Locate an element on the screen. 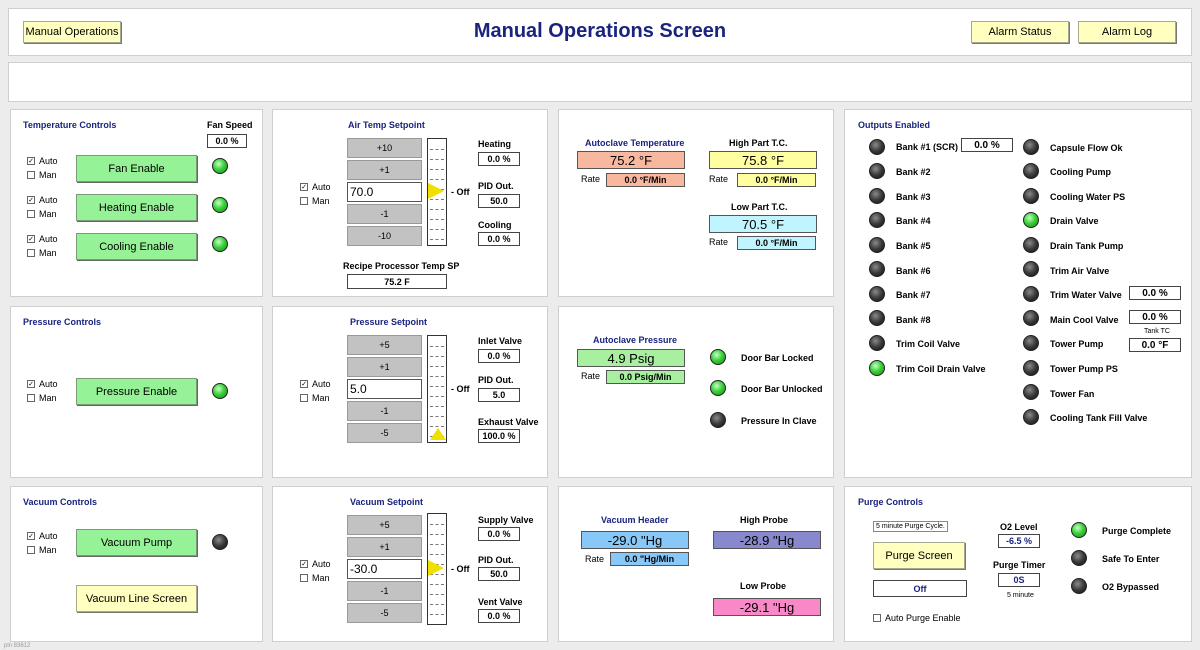 This screenshot has width=1200, height=650. output-label-capsule-flow: Capsule Flow Ok is located at coordinates (1086, 148).